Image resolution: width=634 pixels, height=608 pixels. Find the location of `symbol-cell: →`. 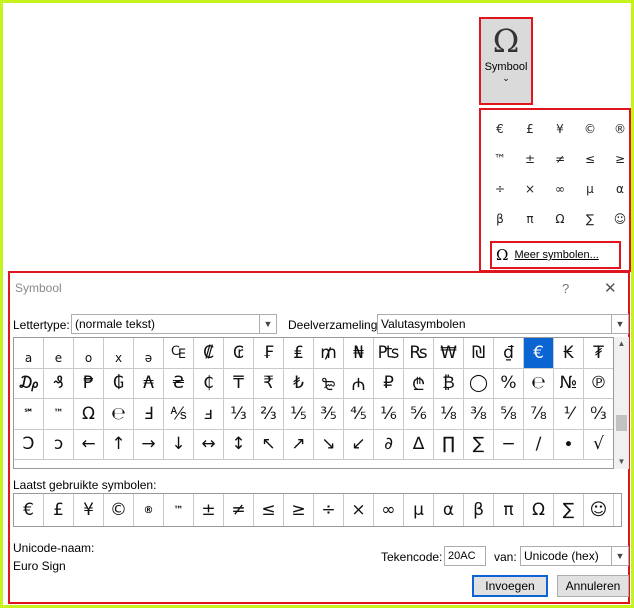

symbol-cell: → is located at coordinates (149, 444).